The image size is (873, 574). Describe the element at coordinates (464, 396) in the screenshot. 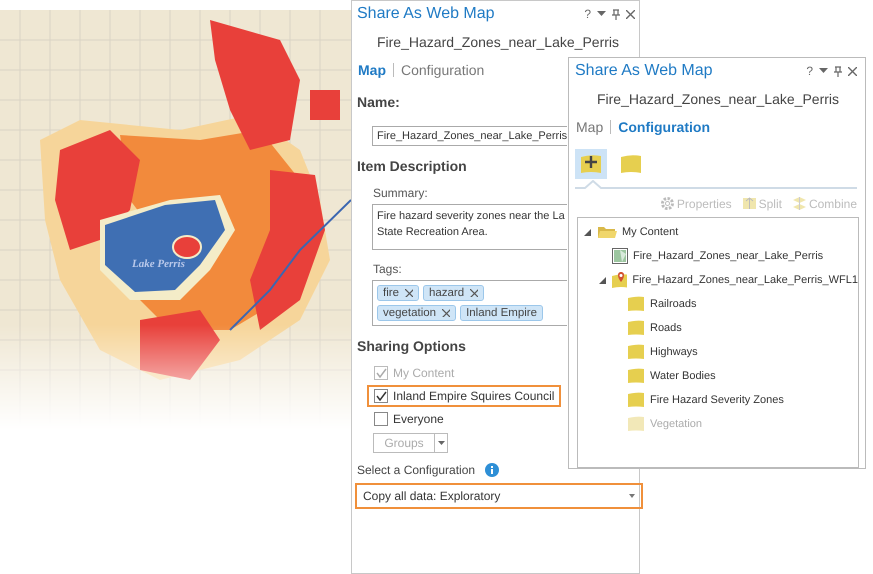

I see `checkbox-option: Inland Empire Squires Council` at that location.